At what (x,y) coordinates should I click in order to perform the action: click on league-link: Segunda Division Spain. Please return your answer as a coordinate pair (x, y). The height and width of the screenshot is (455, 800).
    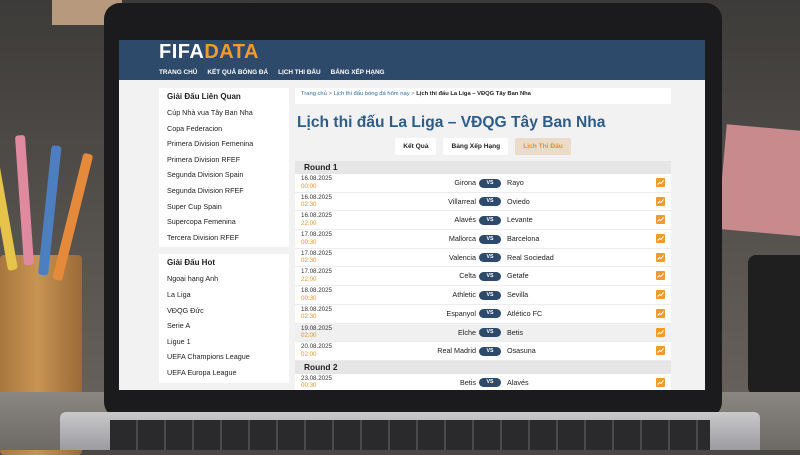
    Looking at the image, I should click on (228, 175).